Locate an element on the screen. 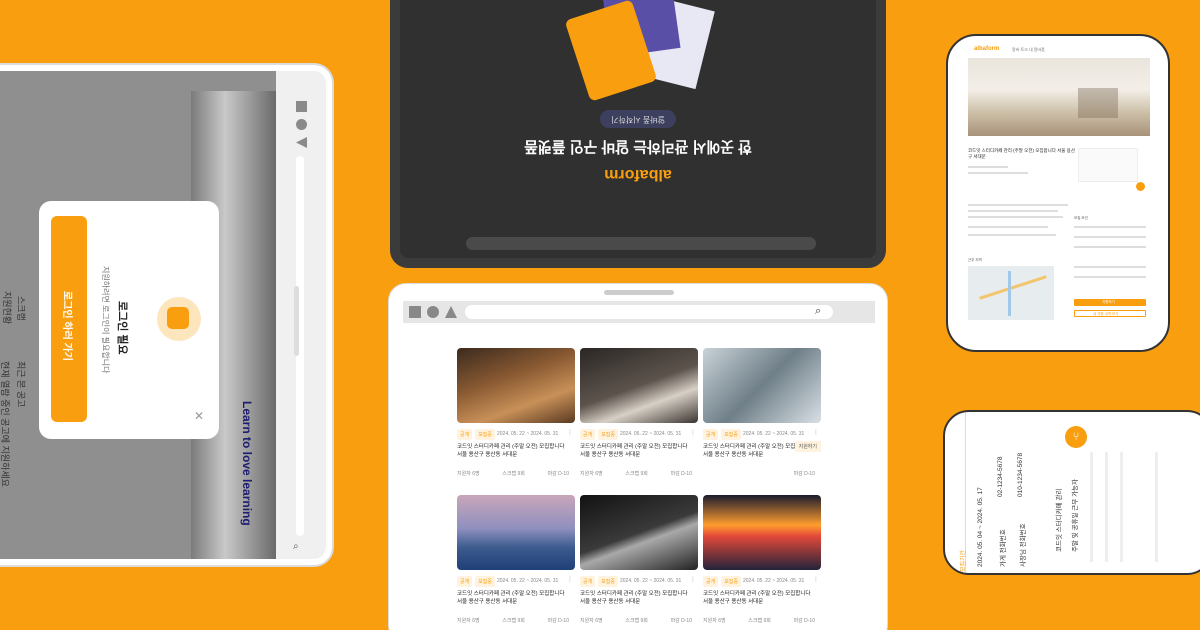 The height and width of the screenshot is (630, 1200). brand-logo: albaform is located at coordinates (986, 49).